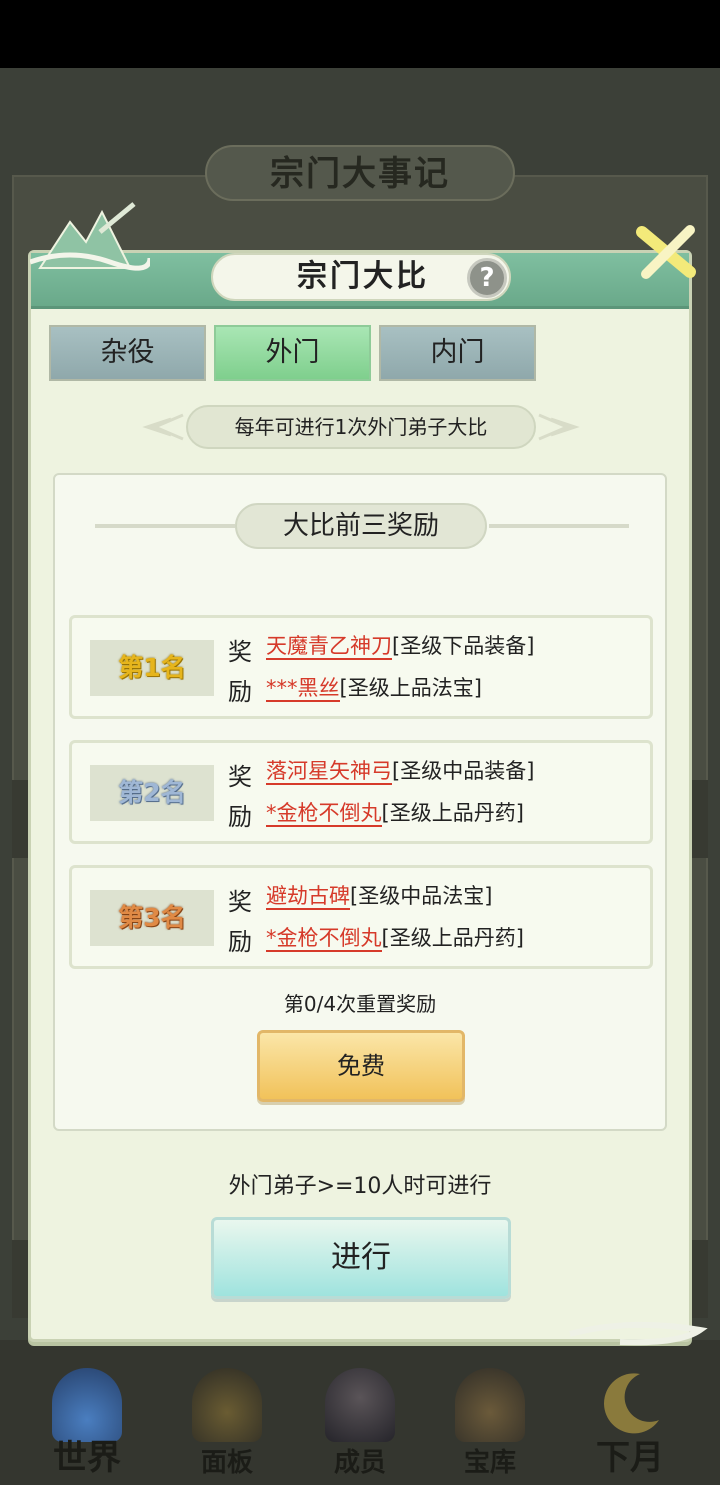  What do you see at coordinates (292, 353) in the screenshot?
I see `tab-outer: 外门` at bounding box center [292, 353].